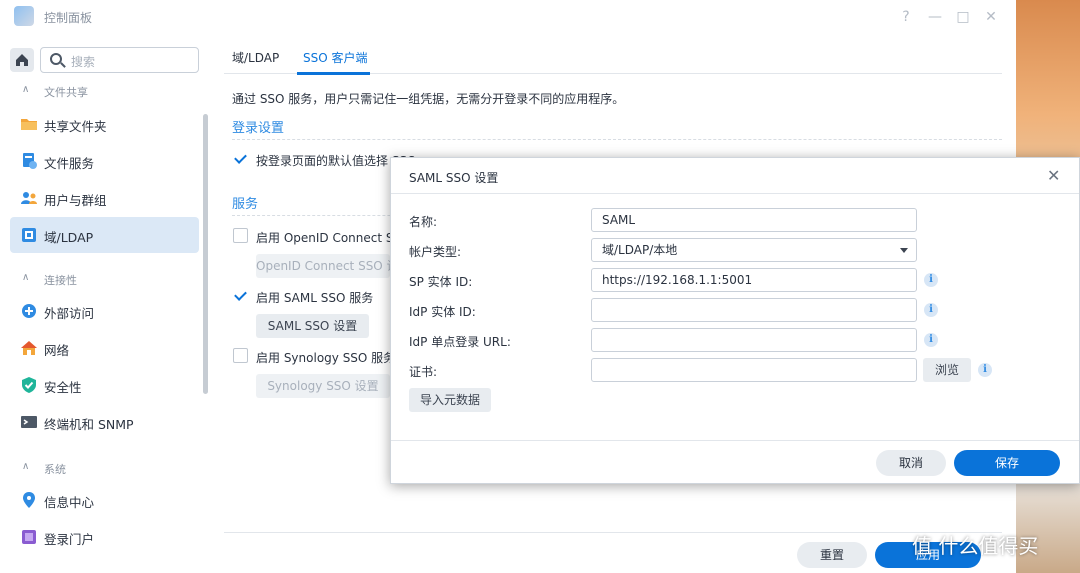 The image size is (1080, 573). What do you see at coordinates (333, 73) in the screenshot?
I see `active-tab-indicator` at bounding box center [333, 73].